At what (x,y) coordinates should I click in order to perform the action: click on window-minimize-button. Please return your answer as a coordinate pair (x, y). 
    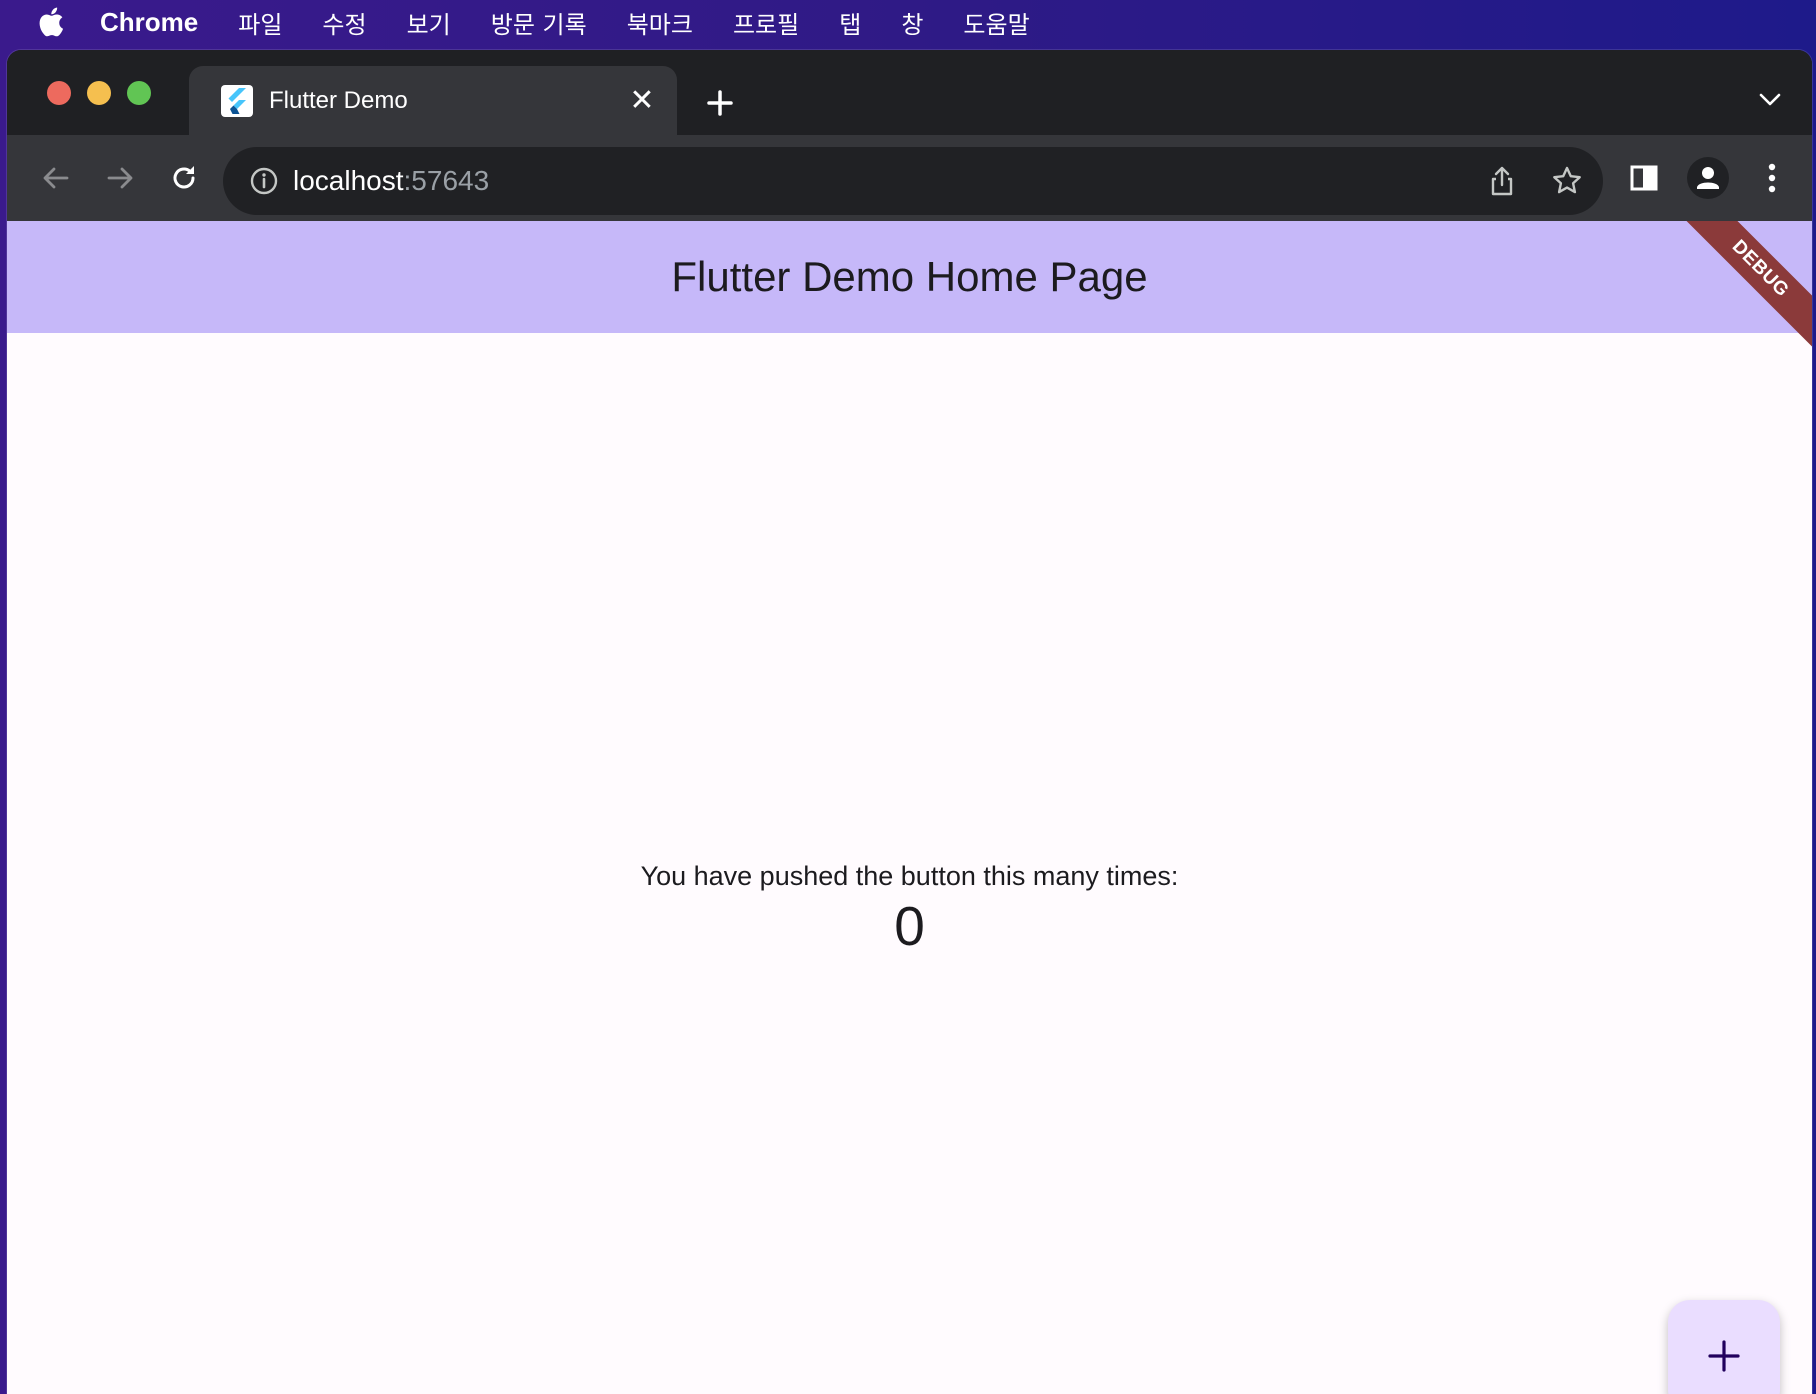
    Looking at the image, I should click on (99, 93).